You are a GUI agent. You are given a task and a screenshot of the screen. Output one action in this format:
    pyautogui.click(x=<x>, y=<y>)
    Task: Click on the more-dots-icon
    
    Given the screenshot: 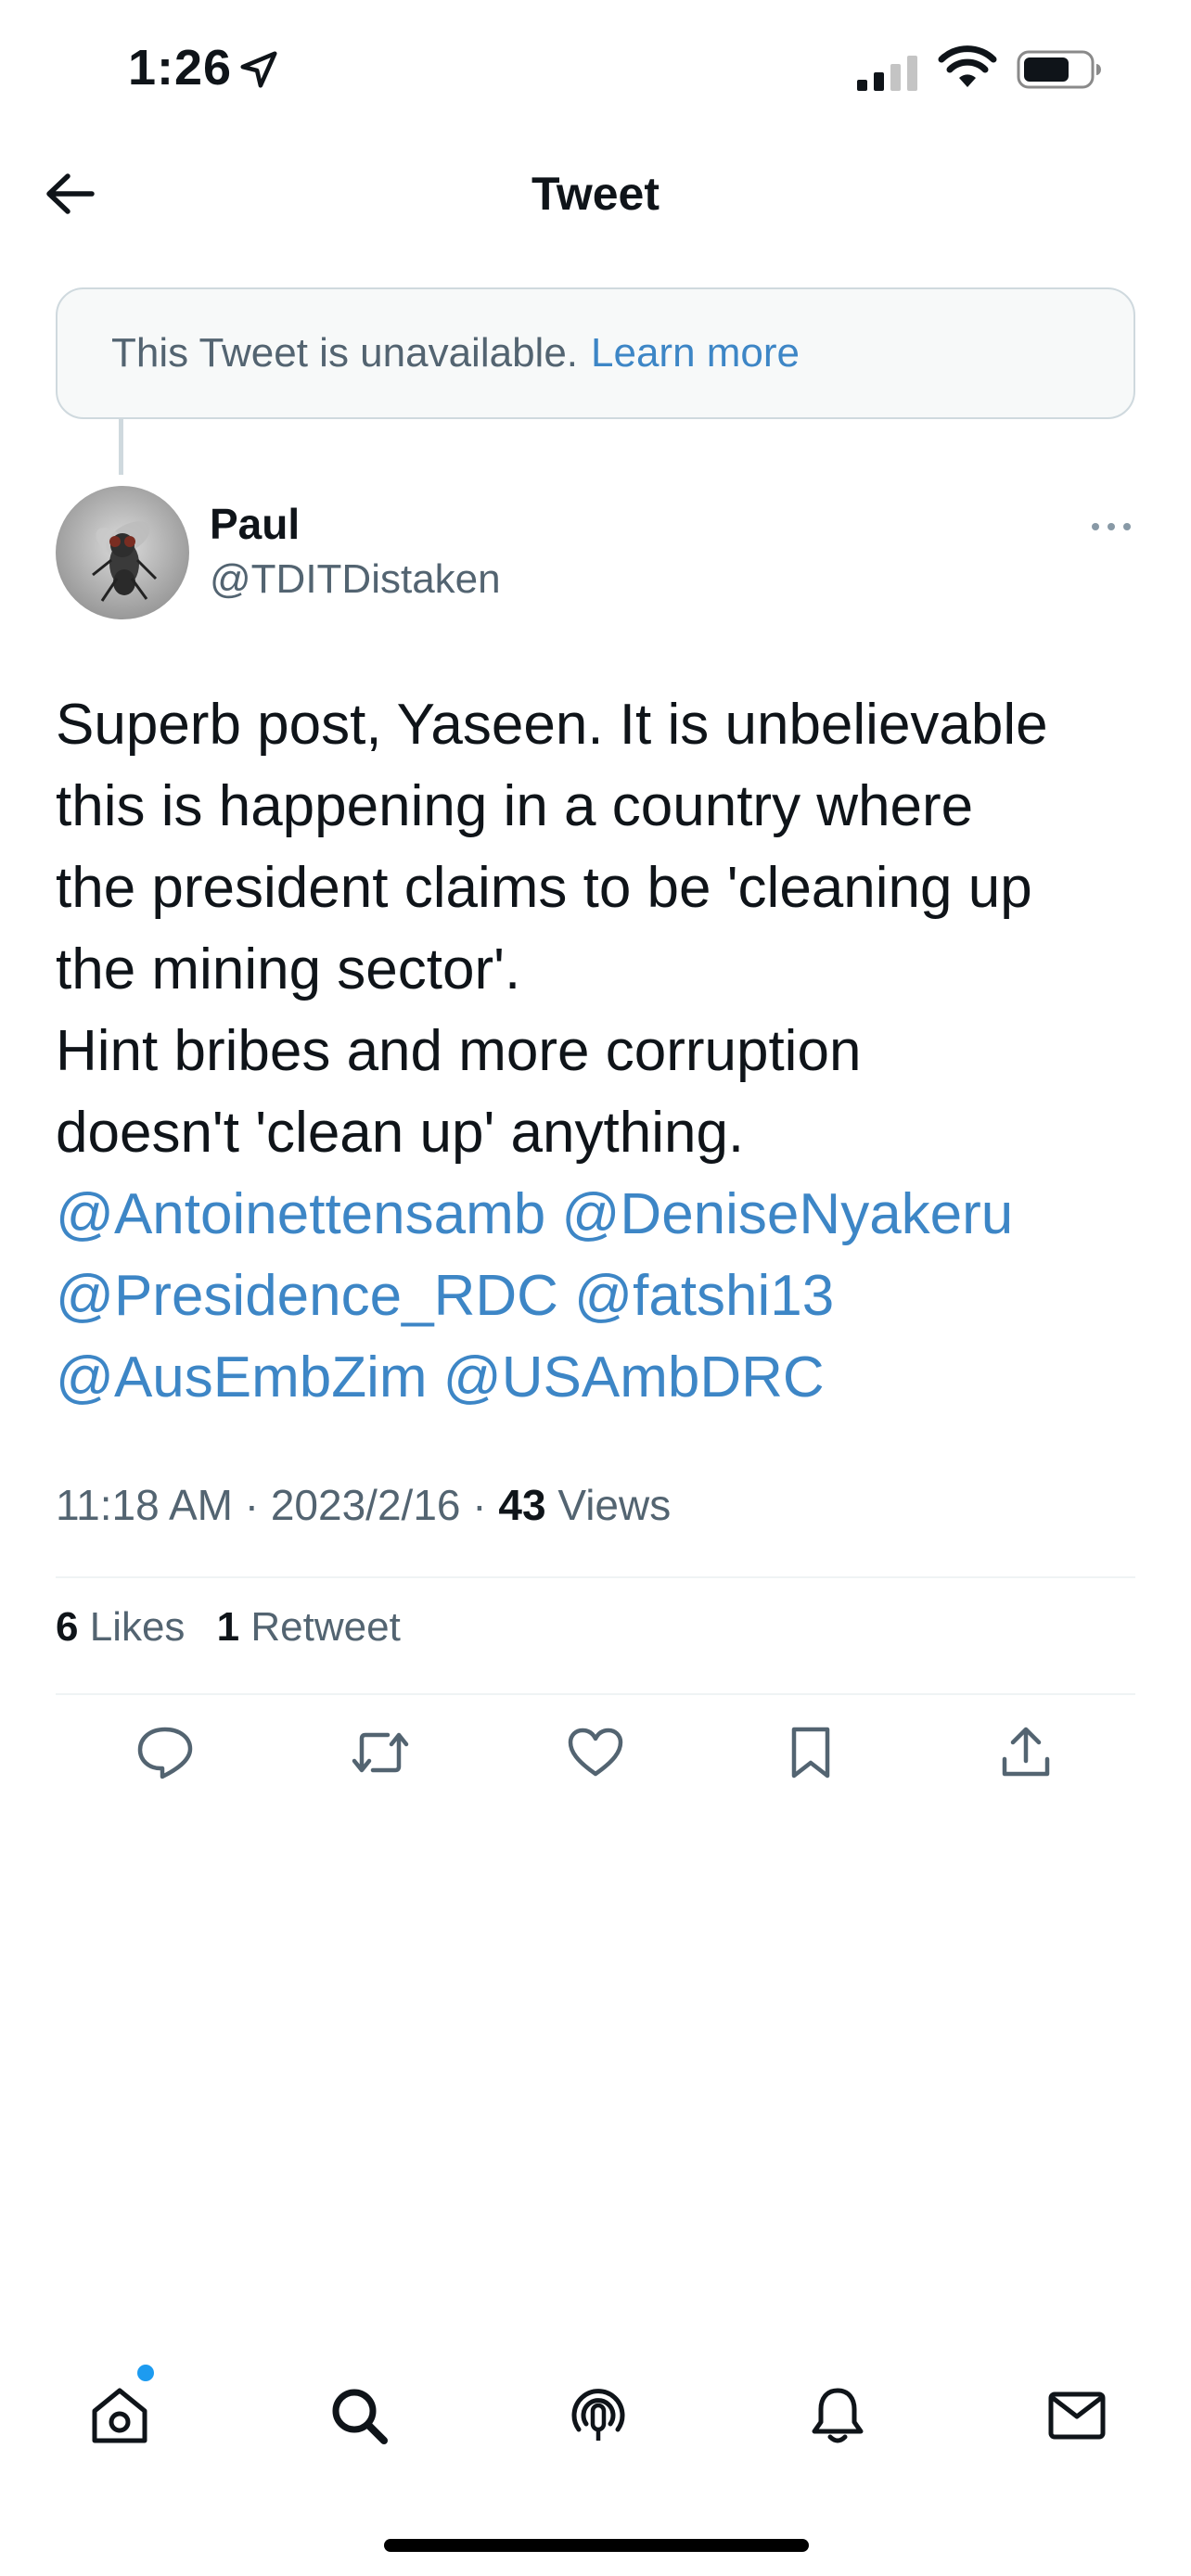 What is the action you would take?
    pyautogui.click(x=1111, y=526)
    